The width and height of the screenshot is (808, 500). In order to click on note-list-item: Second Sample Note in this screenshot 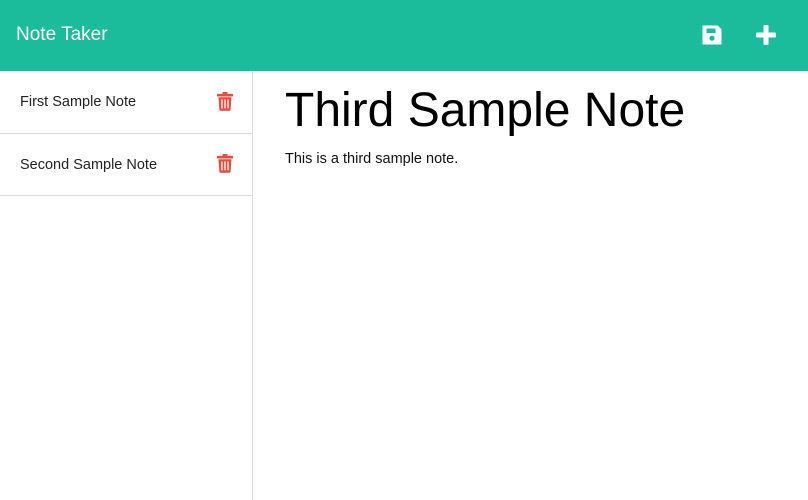, I will do `click(126, 165)`.